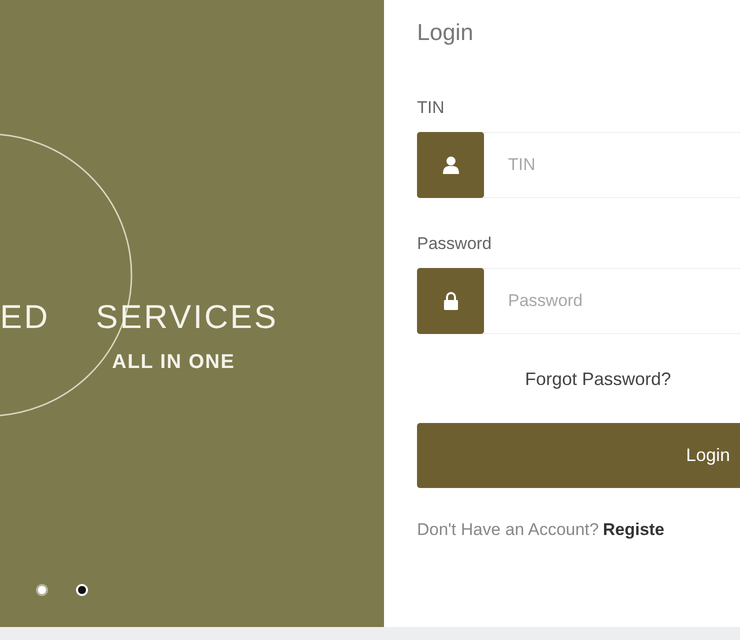 The height and width of the screenshot is (640, 740). What do you see at coordinates (450, 165) in the screenshot?
I see `user-icon` at bounding box center [450, 165].